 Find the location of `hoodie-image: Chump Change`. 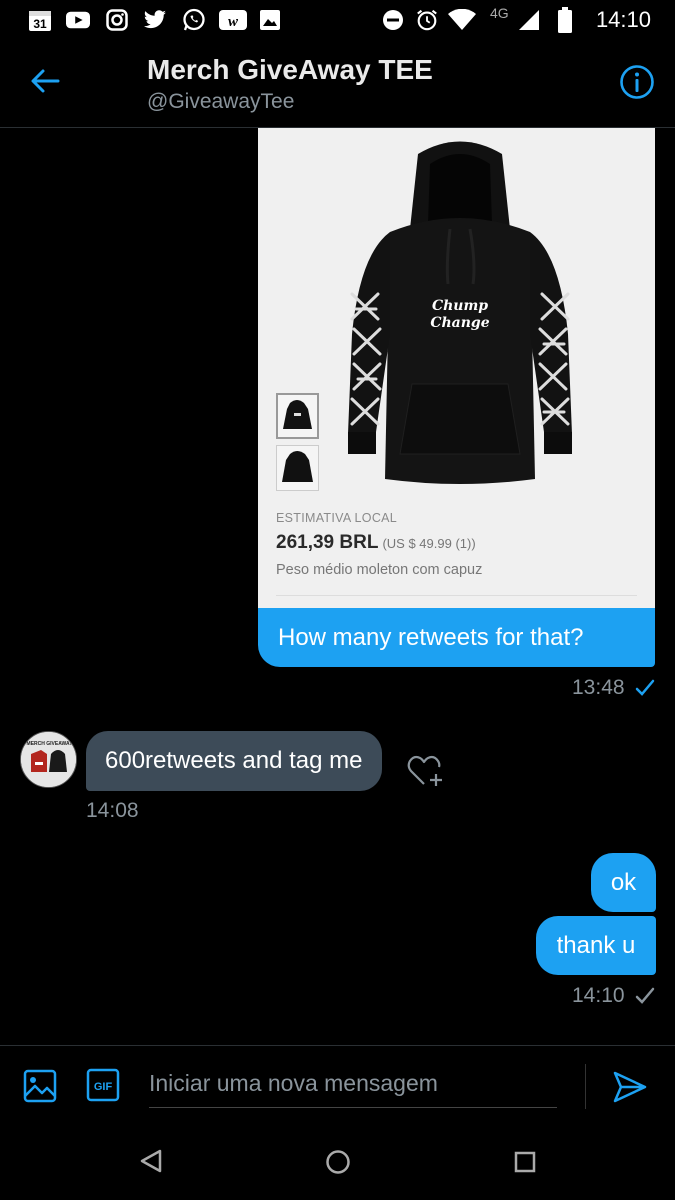

hoodie-image: Chump Change is located at coordinates (460, 312).